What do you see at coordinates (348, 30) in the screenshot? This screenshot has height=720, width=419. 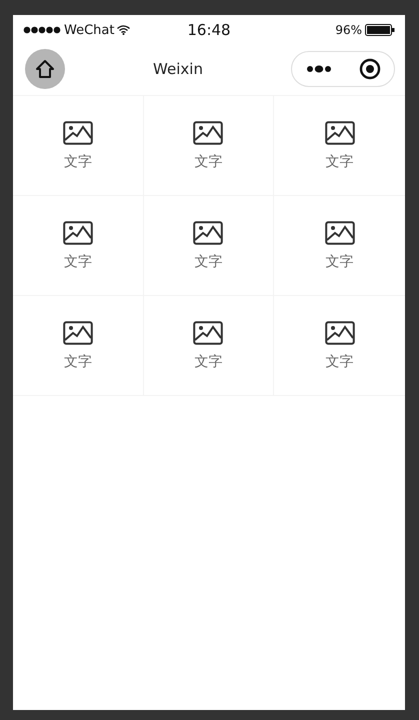 I see `battery-percent: 96%` at bounding box center [348, 30].